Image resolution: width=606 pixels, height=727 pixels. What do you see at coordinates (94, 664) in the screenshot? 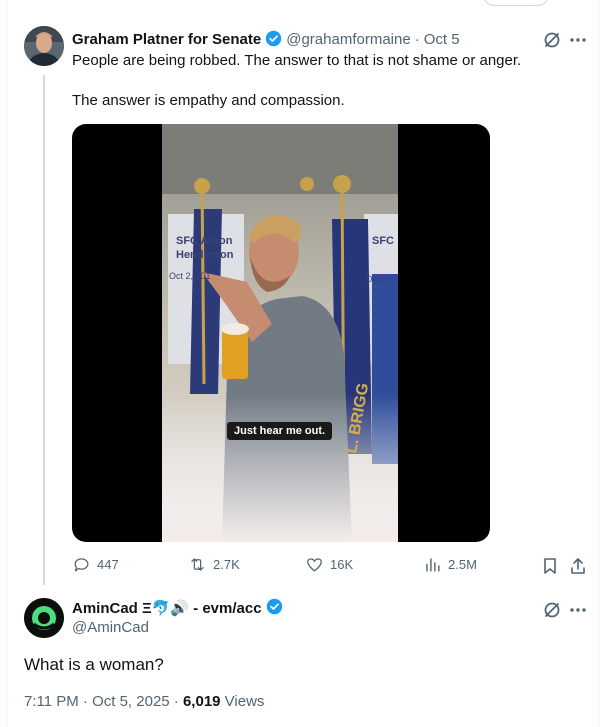
I see `reply-text: What is a woman?` at bounding box center [94, 664].